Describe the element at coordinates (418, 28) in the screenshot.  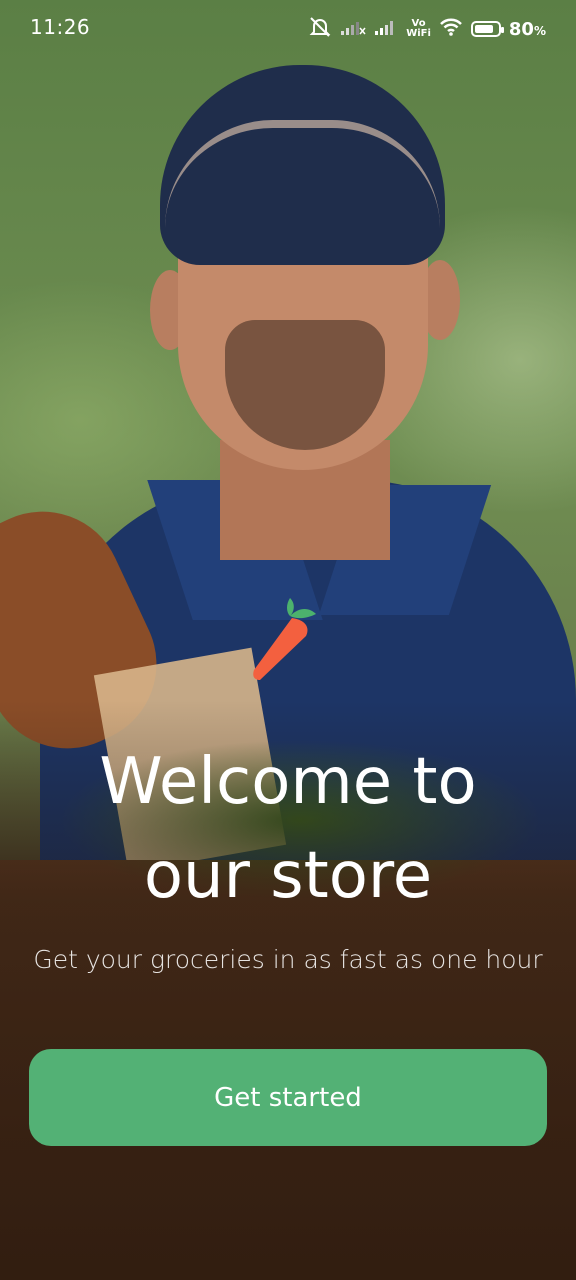
I see `vowifi-icon: Vo WiFi` at that location.